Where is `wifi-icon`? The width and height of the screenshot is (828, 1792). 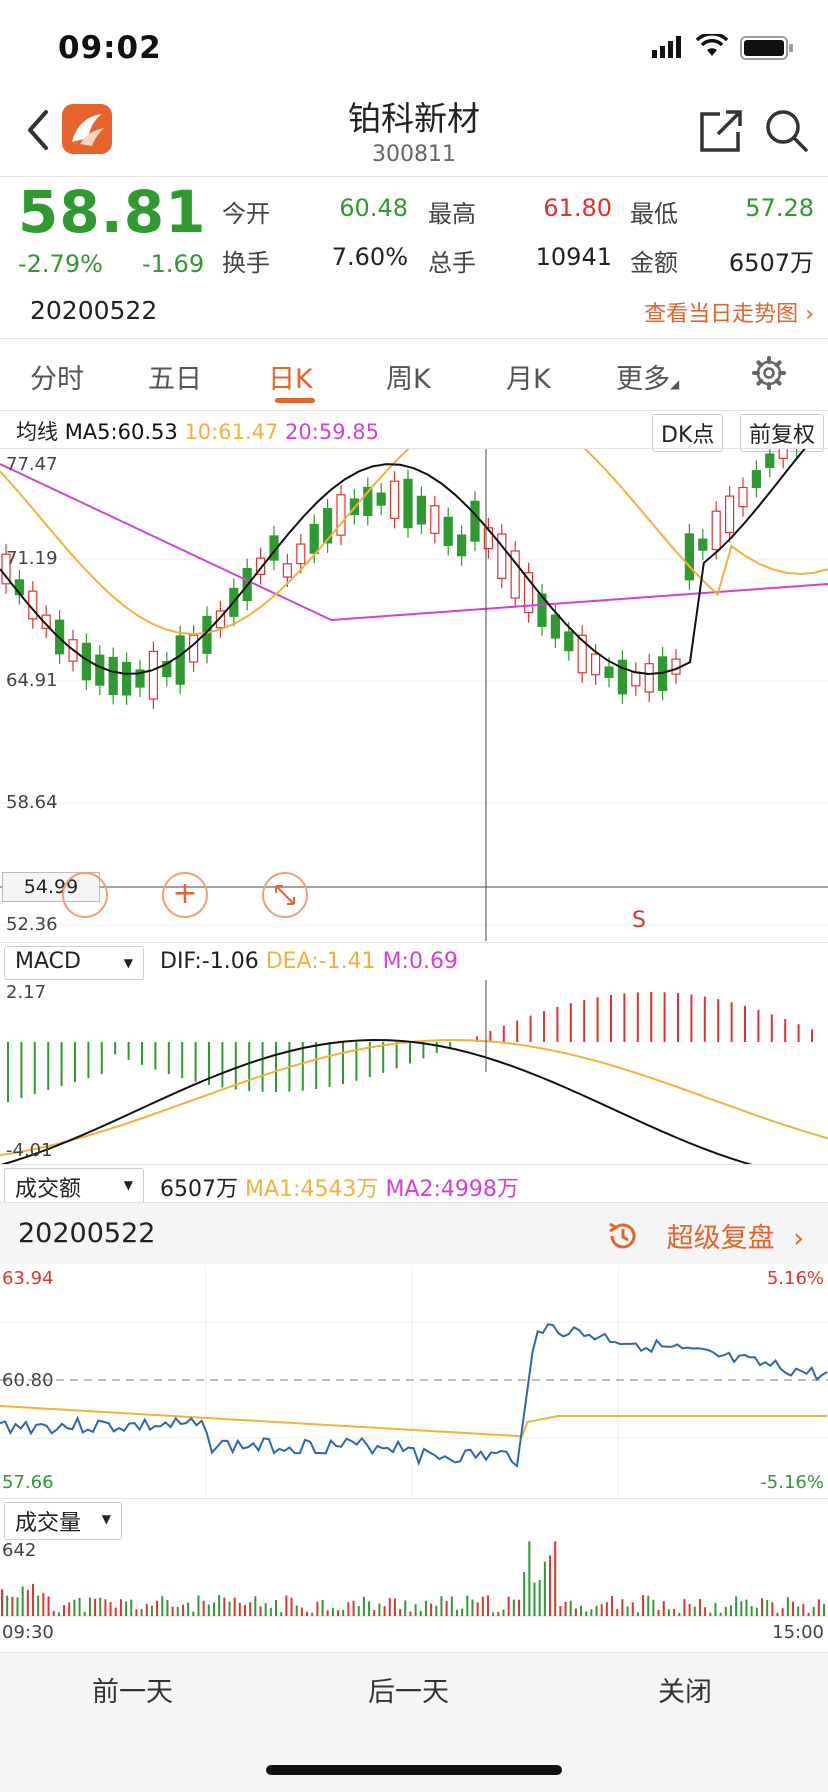
wifi-icon is located at coordinates (712, 47).